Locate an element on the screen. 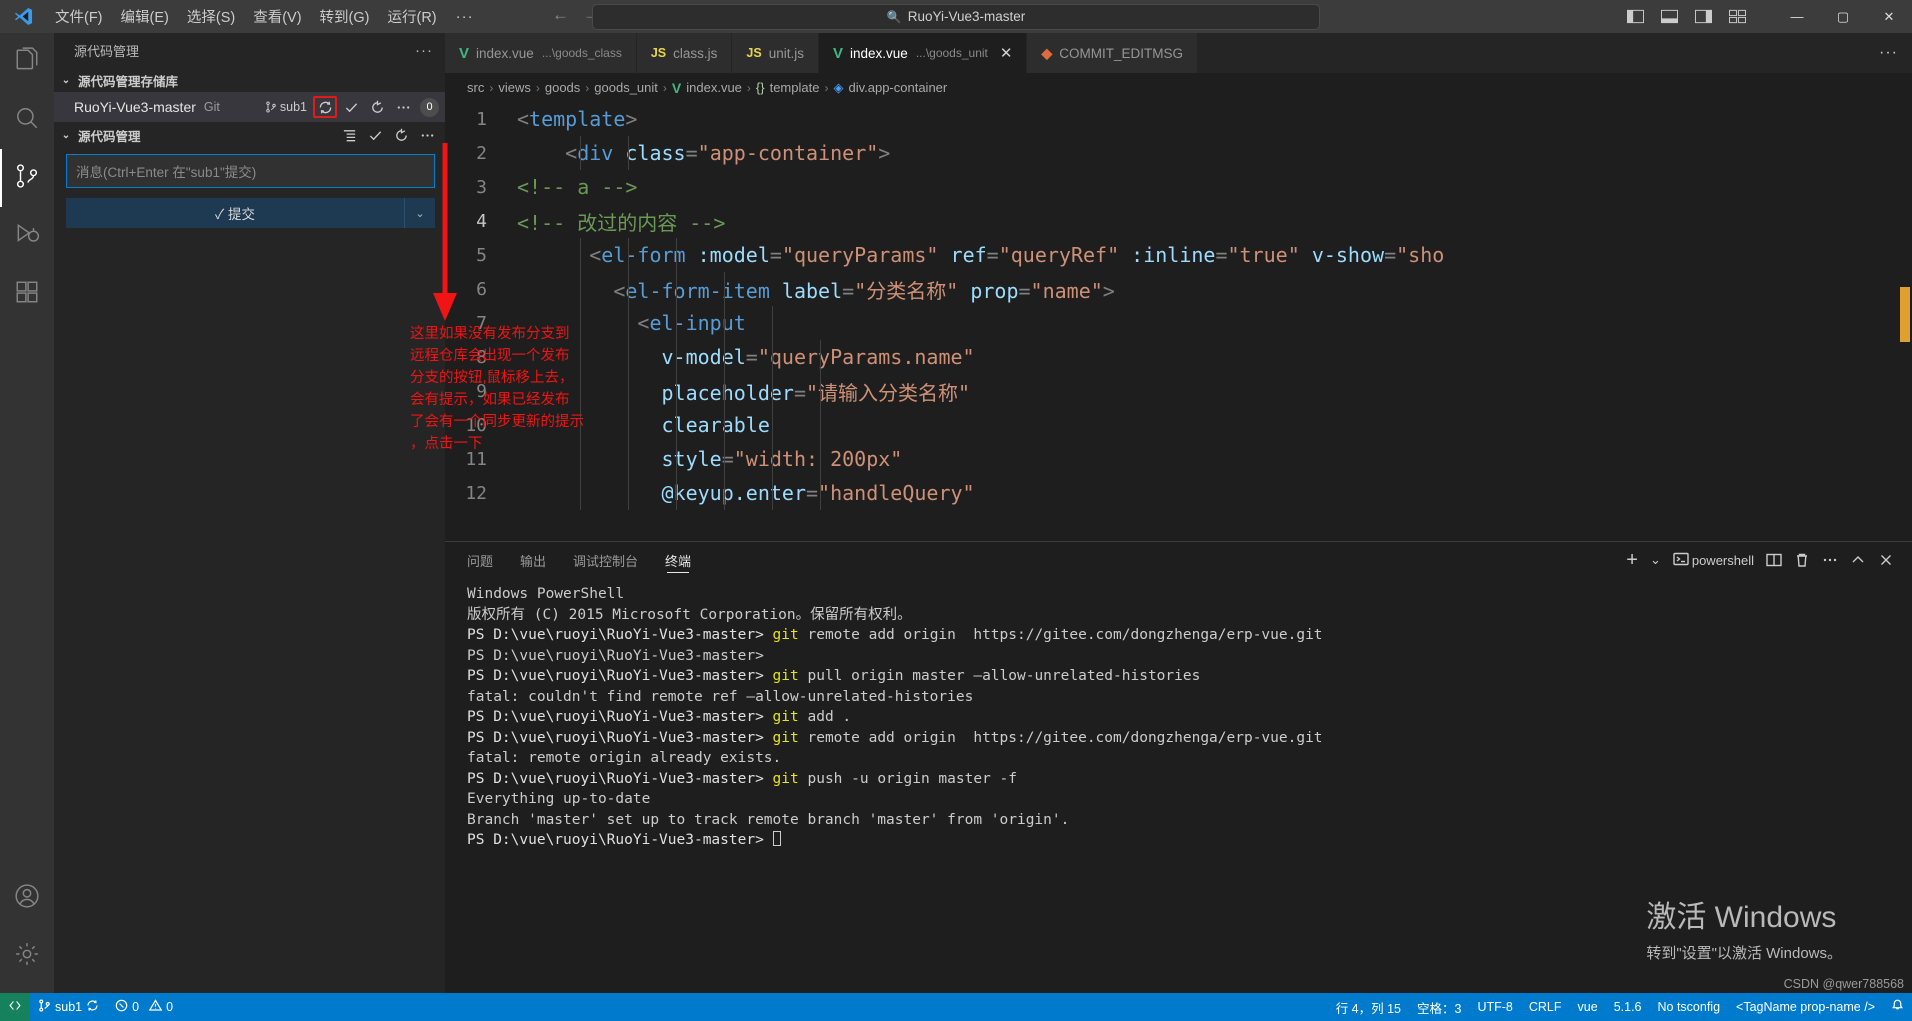  editor-actions-more-icon: ··· is located at coordinates (1895, 53).